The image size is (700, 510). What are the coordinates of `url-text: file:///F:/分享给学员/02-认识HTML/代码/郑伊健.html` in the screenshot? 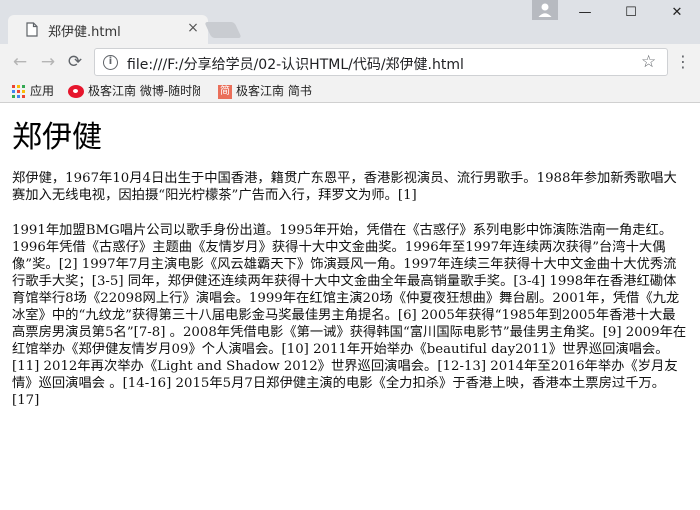 It's located at (295, 64).